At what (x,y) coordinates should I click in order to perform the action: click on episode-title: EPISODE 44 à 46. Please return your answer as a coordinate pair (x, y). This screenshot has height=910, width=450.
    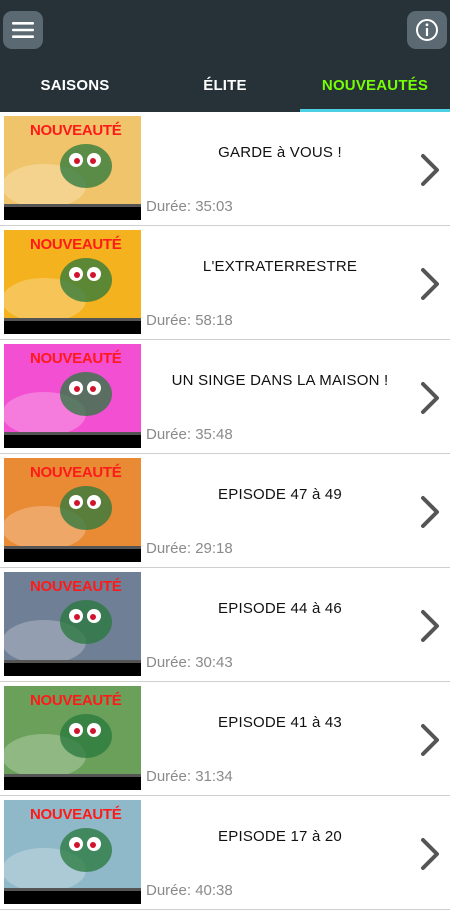
    Looking at the image, I should click on (280, 608).